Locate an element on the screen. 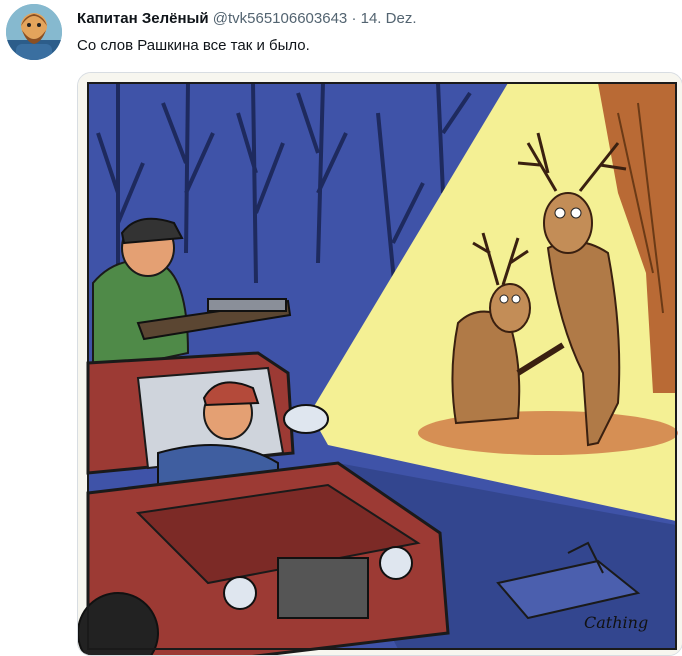 The width and height of the screenshot is (682, 656). avatar-image is located at coordinates (34, 32).